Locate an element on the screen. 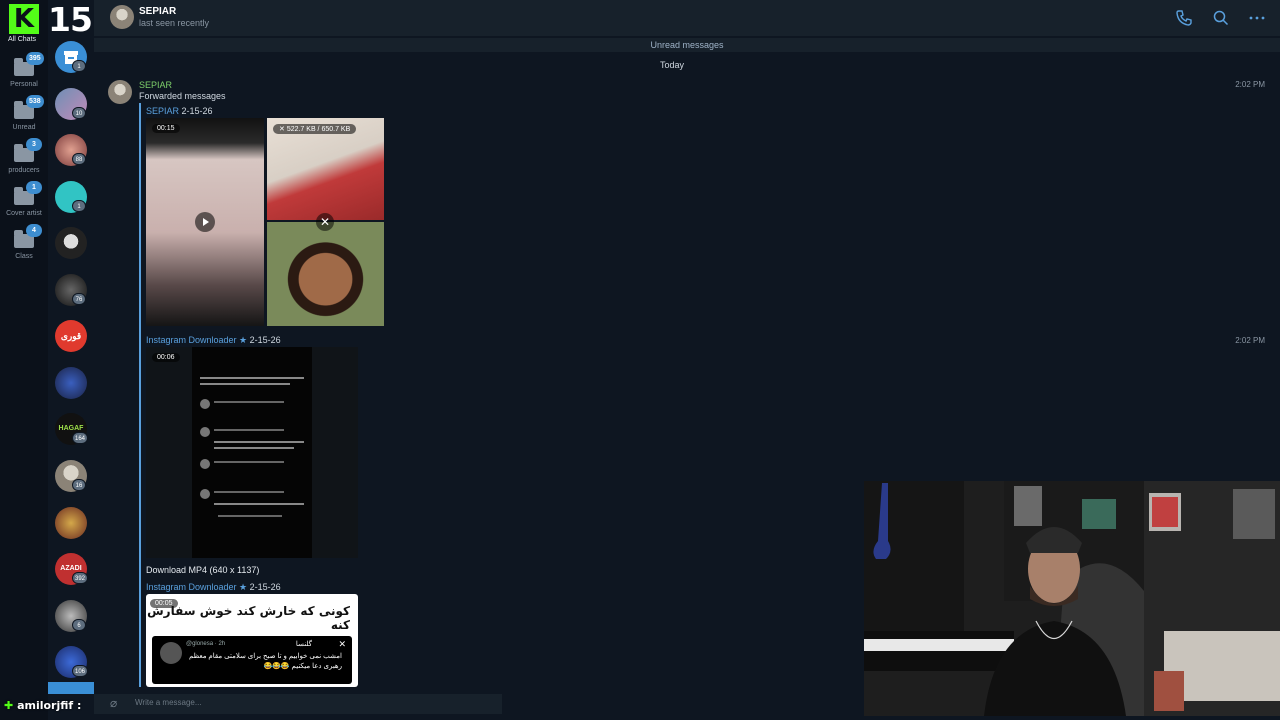  unread-badge: 4 is located at coordinates (34, 230).